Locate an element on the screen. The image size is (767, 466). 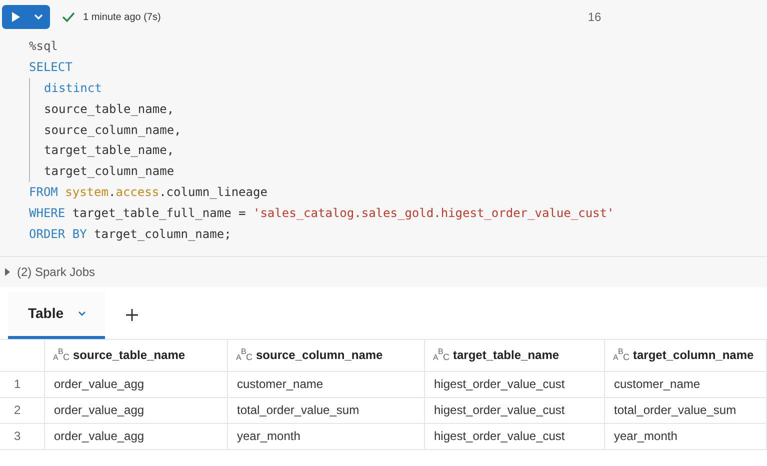
code-line: WHERE target_table_full_name = 'sales_catalog.sales_gold.higest_order_value_cust' is located at coordinates (321, 213).